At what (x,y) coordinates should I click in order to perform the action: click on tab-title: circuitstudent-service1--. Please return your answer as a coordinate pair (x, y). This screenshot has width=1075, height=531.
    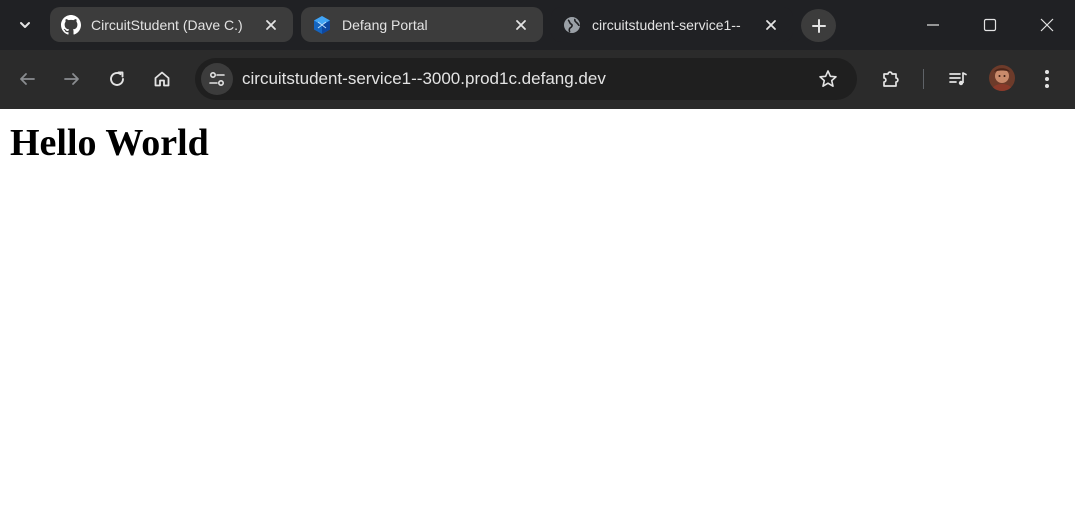
    Looking at the image, I should click on (666, 24).